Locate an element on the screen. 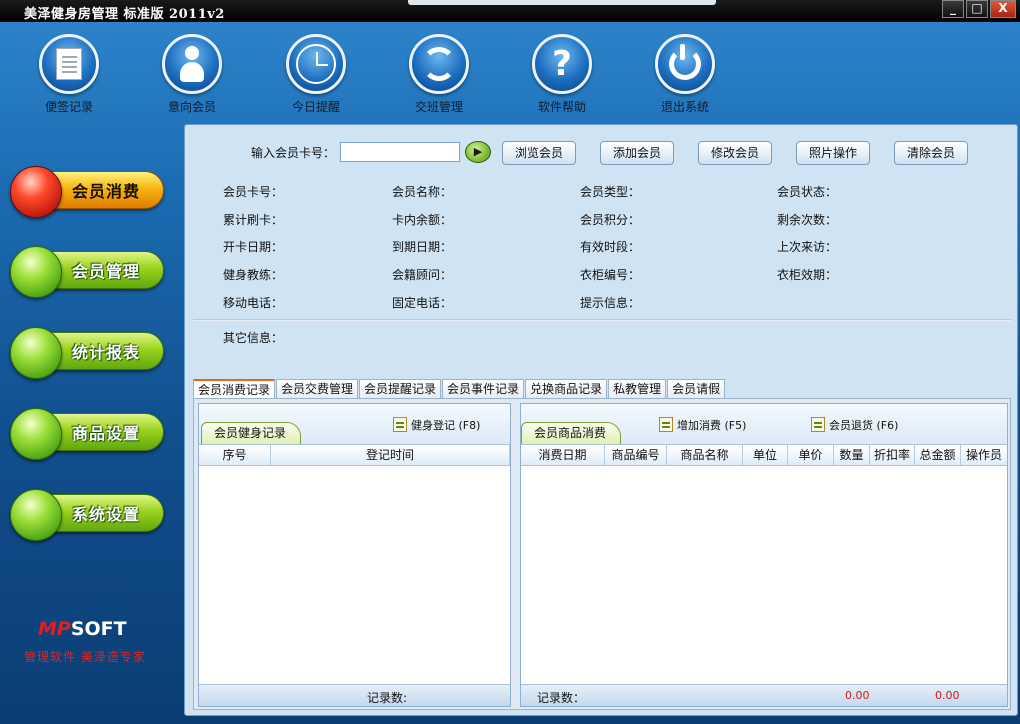  toolbar-label: 退出系统 is located at coordinates (684, 107).